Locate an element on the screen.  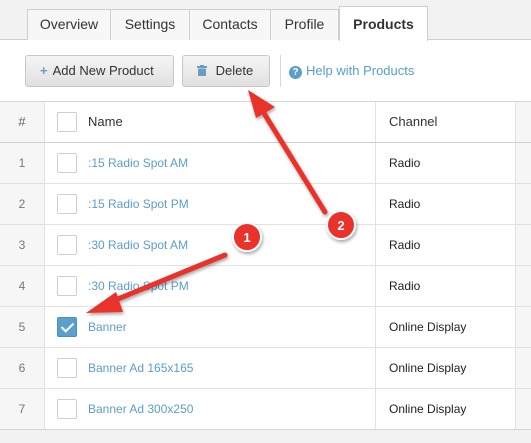
row-number: 6 is located at coordinates (22, 368).